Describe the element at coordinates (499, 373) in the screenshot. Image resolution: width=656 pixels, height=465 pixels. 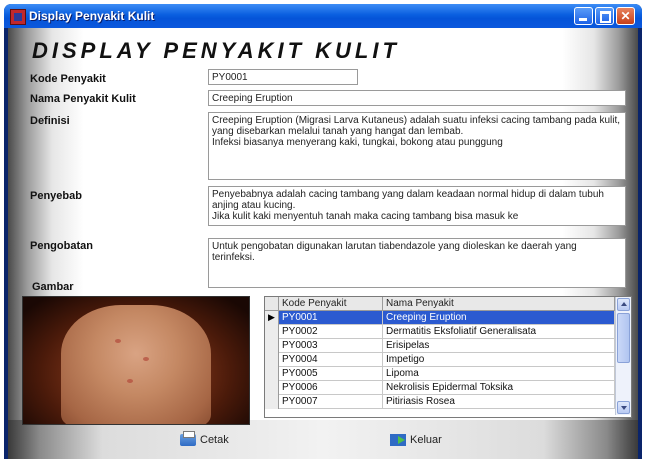
I see `row-nama: Lipoma` at that location.